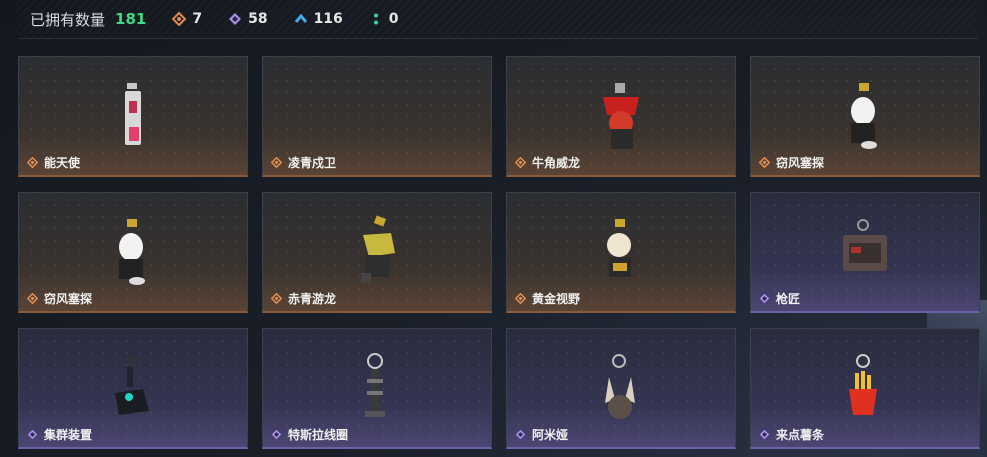 This screenshot has height=457, width=987. I want to click on pendant-name: 集群装置, so click(59, 434).